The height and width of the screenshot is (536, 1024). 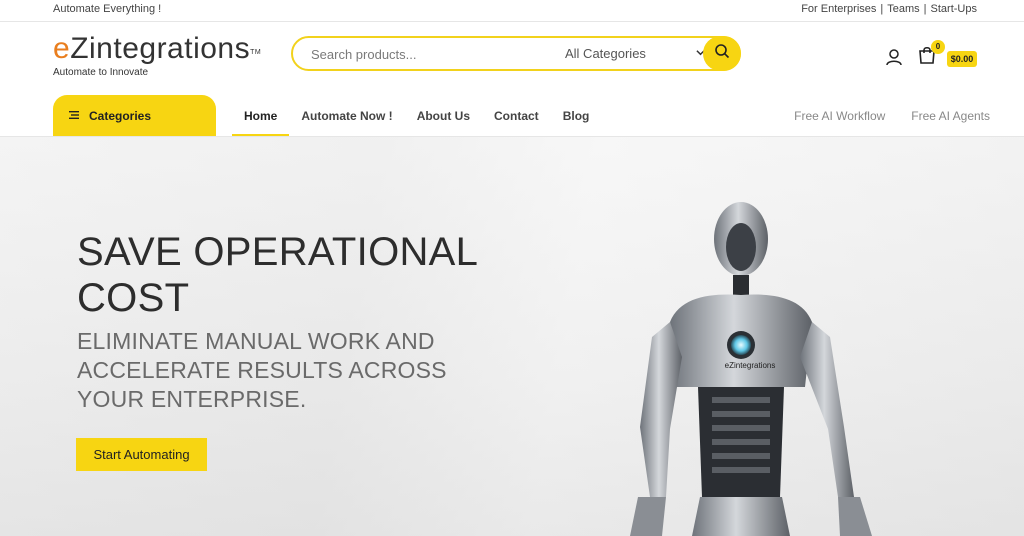 I want to click on logo-text: integrations, so click(x=170, y=48).